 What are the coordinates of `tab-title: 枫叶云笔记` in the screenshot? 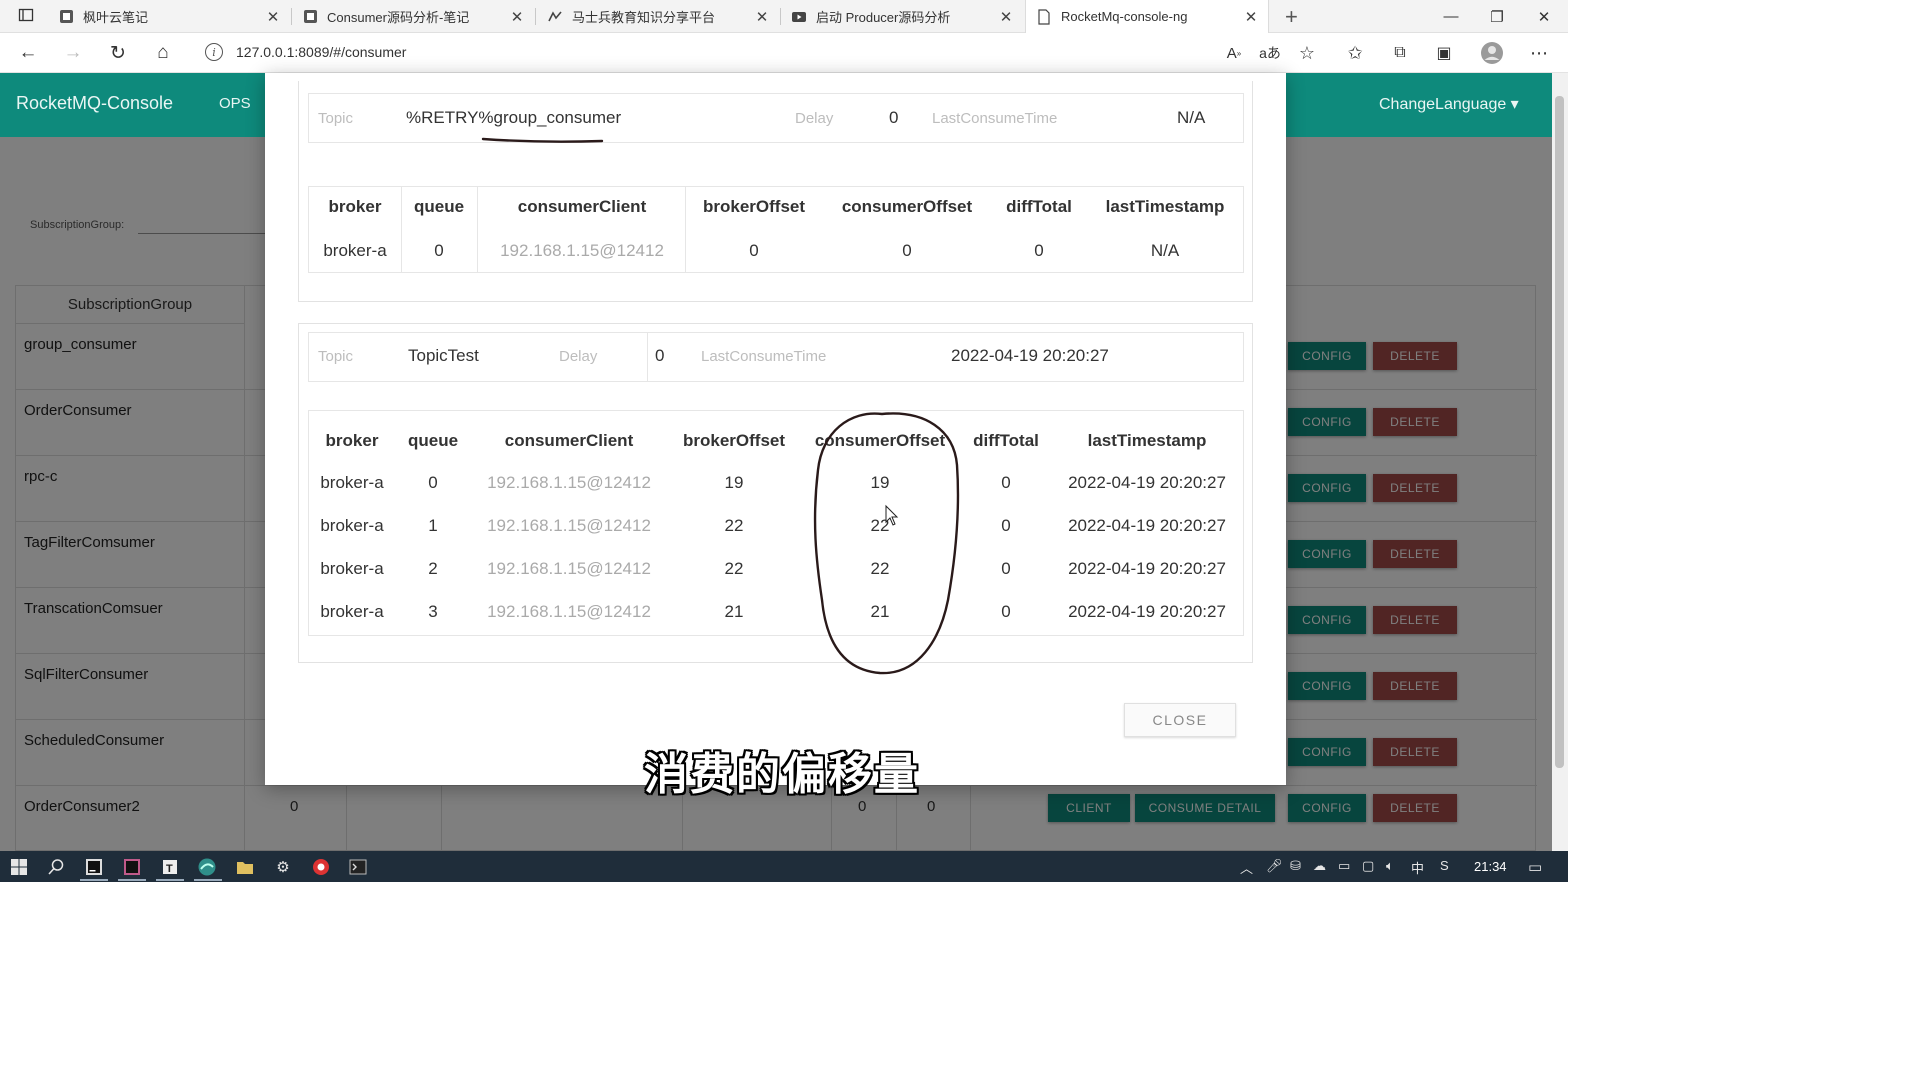 It's located at (116, 17).